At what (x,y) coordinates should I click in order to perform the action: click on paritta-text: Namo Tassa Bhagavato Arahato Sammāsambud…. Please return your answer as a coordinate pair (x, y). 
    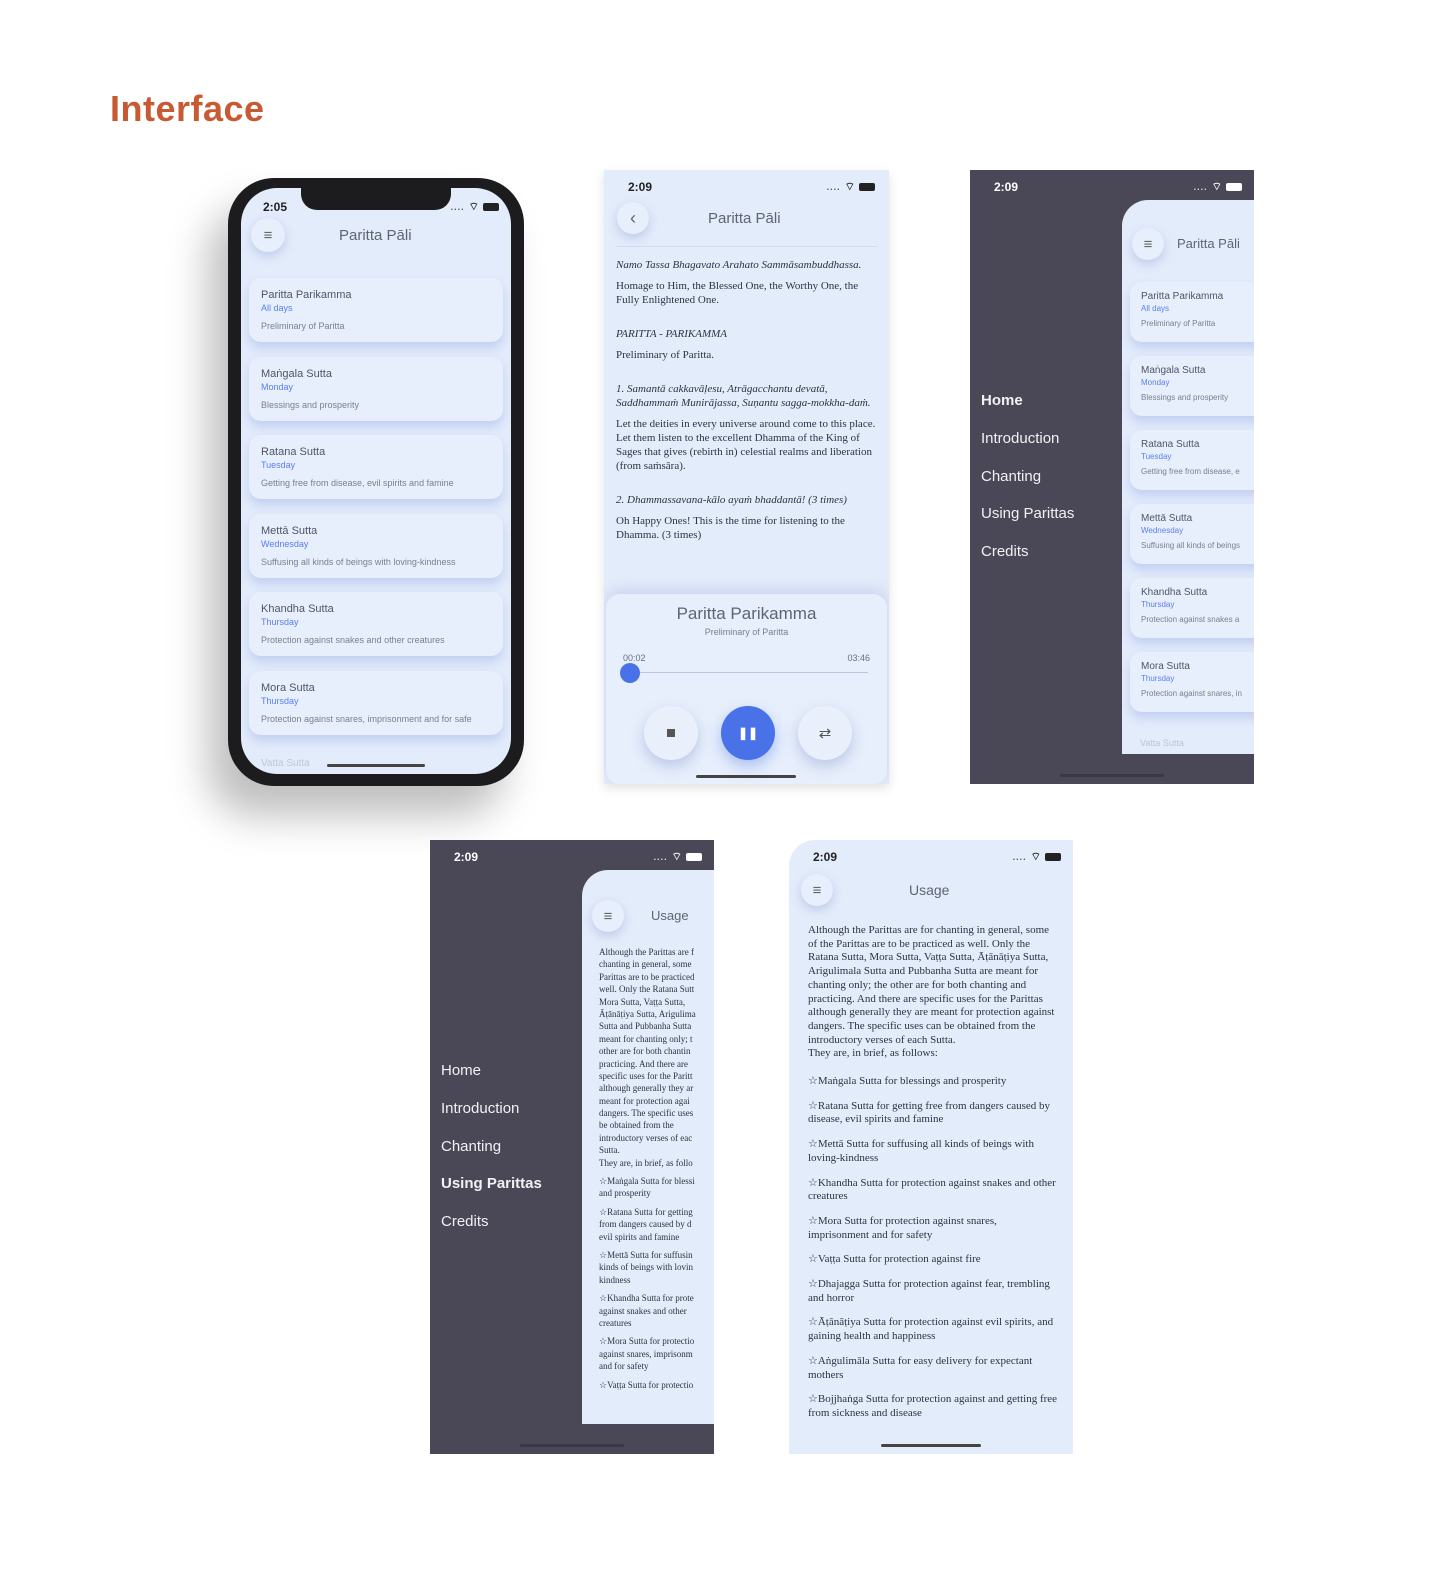
    Looking at the image, I should click on (747, 403).